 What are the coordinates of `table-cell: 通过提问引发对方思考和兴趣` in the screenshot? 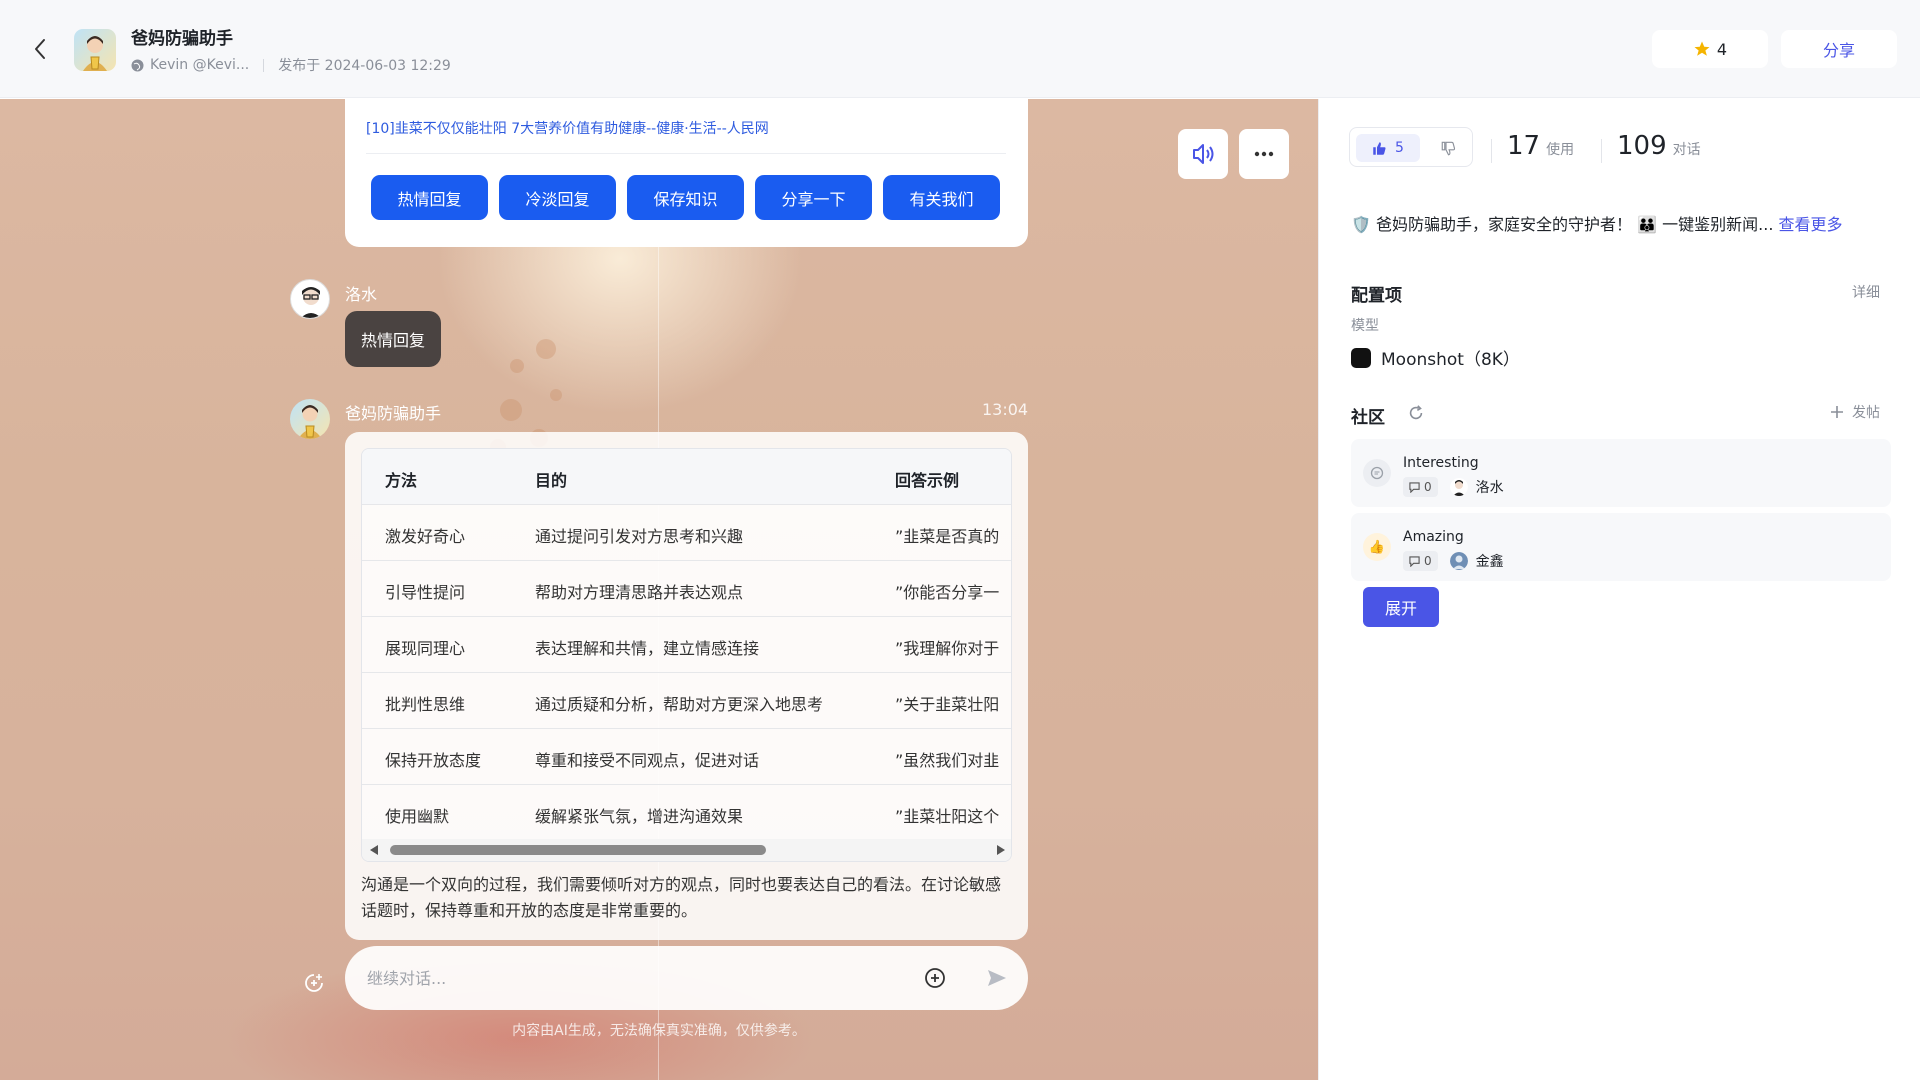 It's located at (639, 536).